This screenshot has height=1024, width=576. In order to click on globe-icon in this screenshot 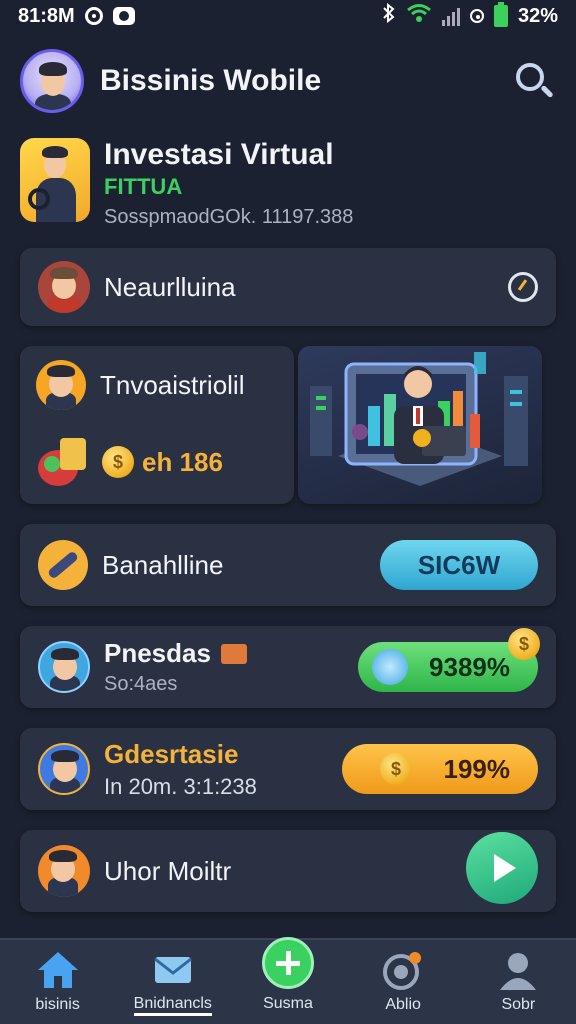, I will do `click(390, 667)`.